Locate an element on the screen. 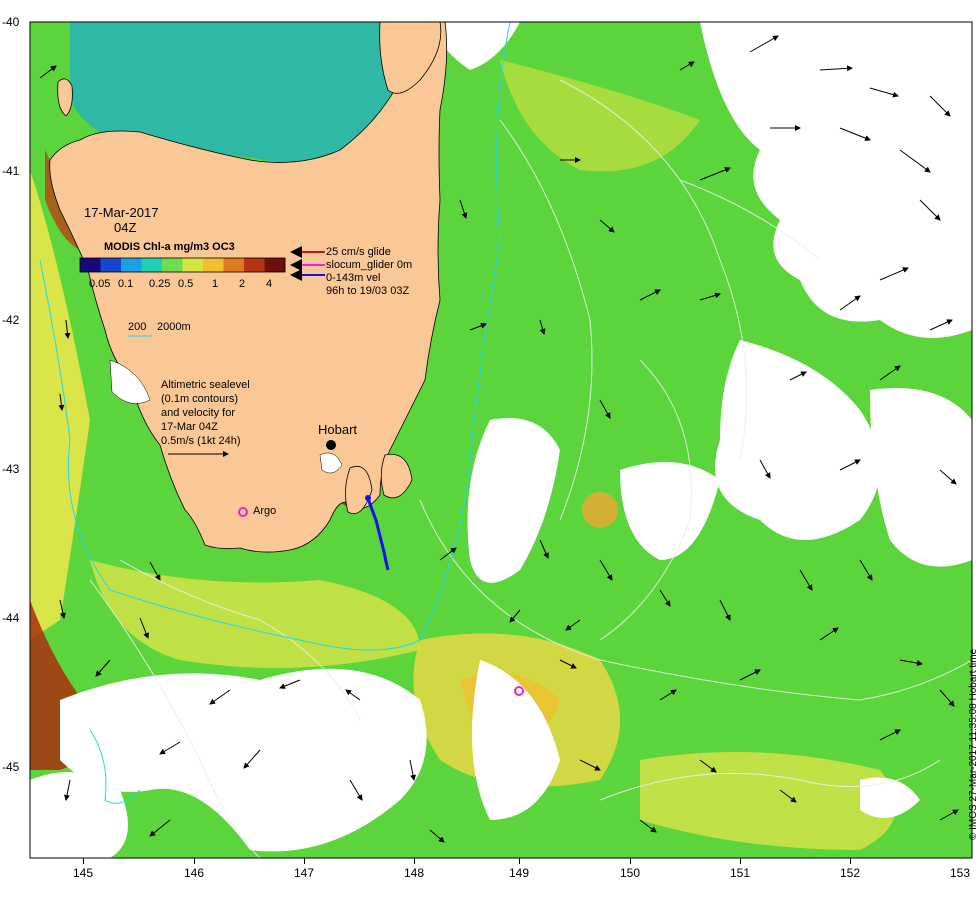 Image resolution: width=980 pixels, height=900 pixels. lon-tick-label: 145 is located at coordinates (83, 873).